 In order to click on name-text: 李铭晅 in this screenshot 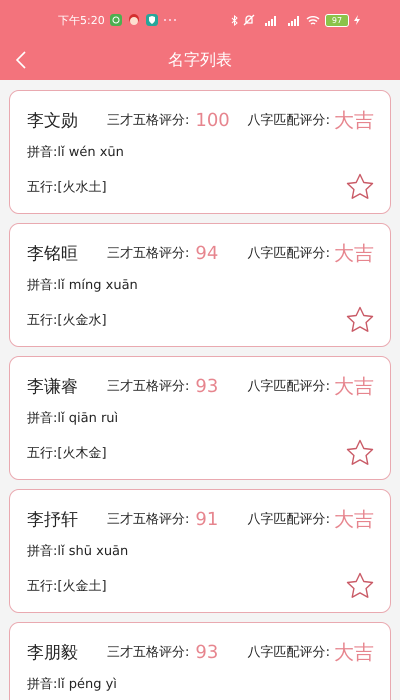, I will do `click(53, 253)`.